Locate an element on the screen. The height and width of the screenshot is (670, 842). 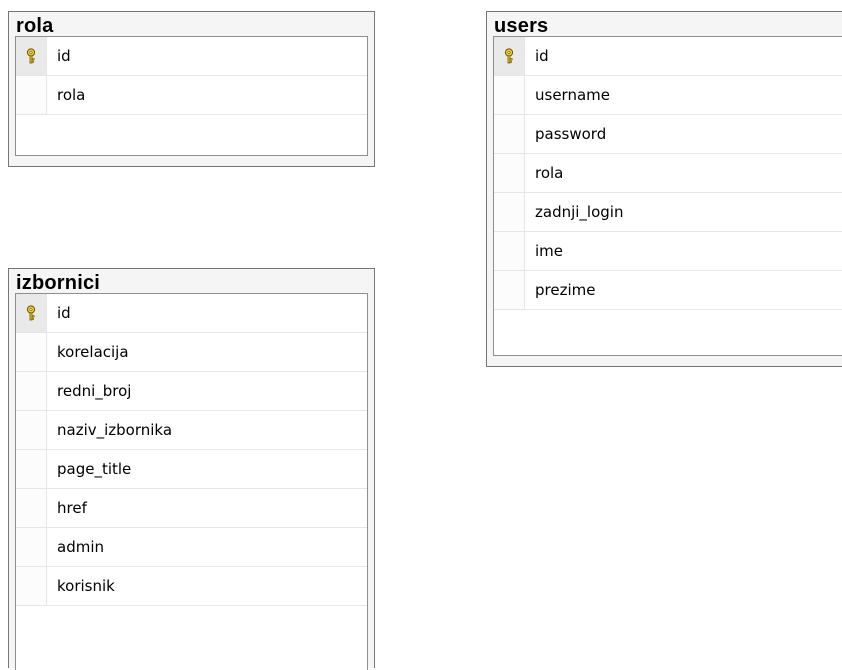
table-rola: rola id rola is located at coordinates (191, 89).